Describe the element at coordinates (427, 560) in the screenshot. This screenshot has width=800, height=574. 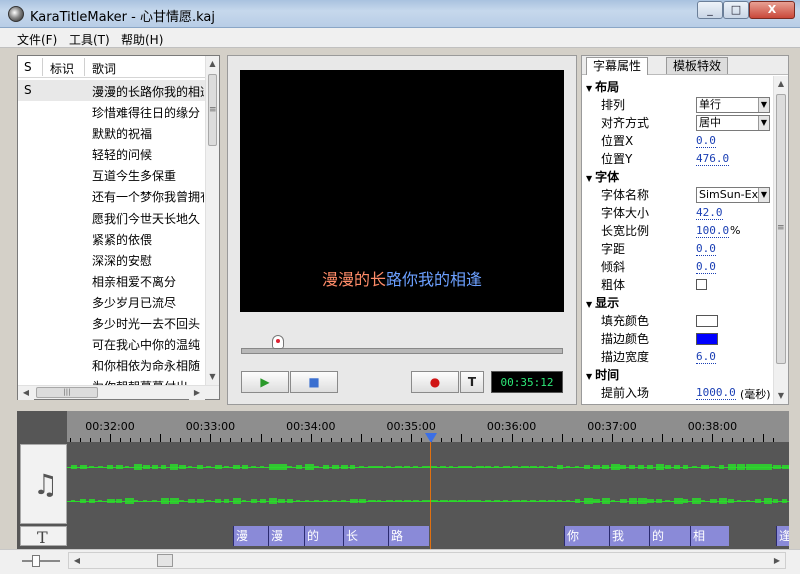
I see `timeline-horizontal-scrollbar: ◀ ▶` at that location.